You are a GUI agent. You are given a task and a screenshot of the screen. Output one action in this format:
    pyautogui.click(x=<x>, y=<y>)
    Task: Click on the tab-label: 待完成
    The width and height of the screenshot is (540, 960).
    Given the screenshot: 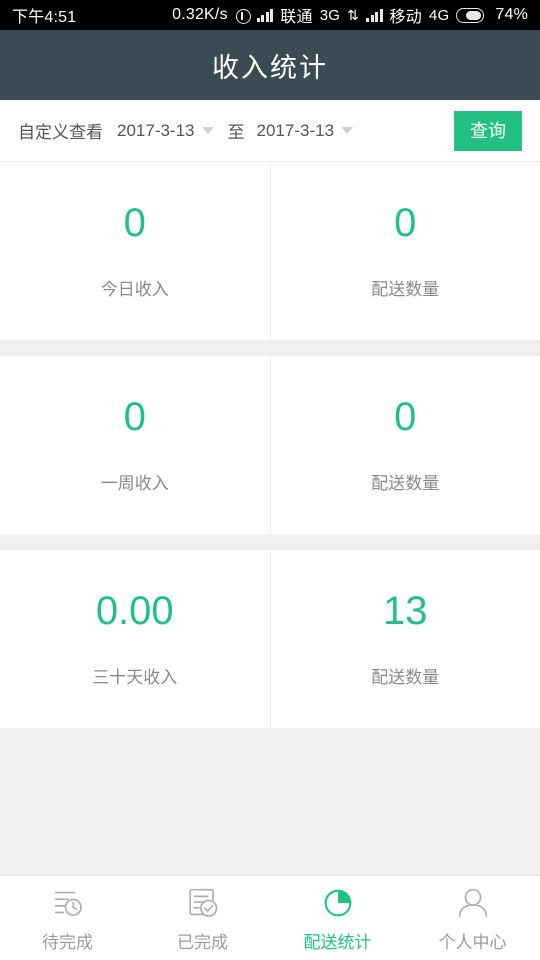 What is the action you would take?
    pyautogui.click(x=67, y=942)
    